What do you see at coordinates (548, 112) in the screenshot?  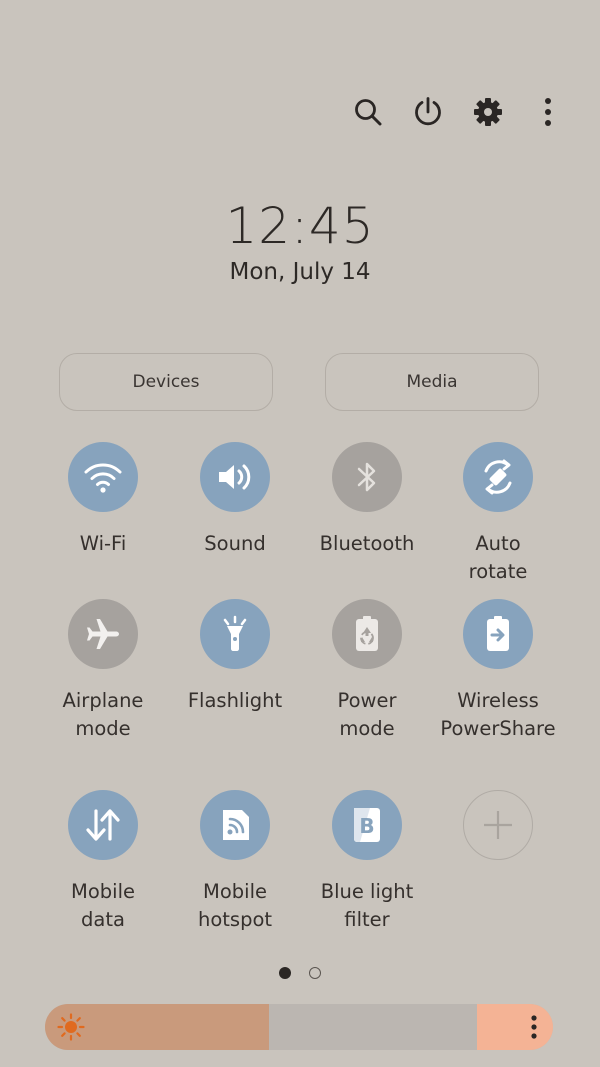 I see `more-vertical-icon` at bounding box center [548, 112].